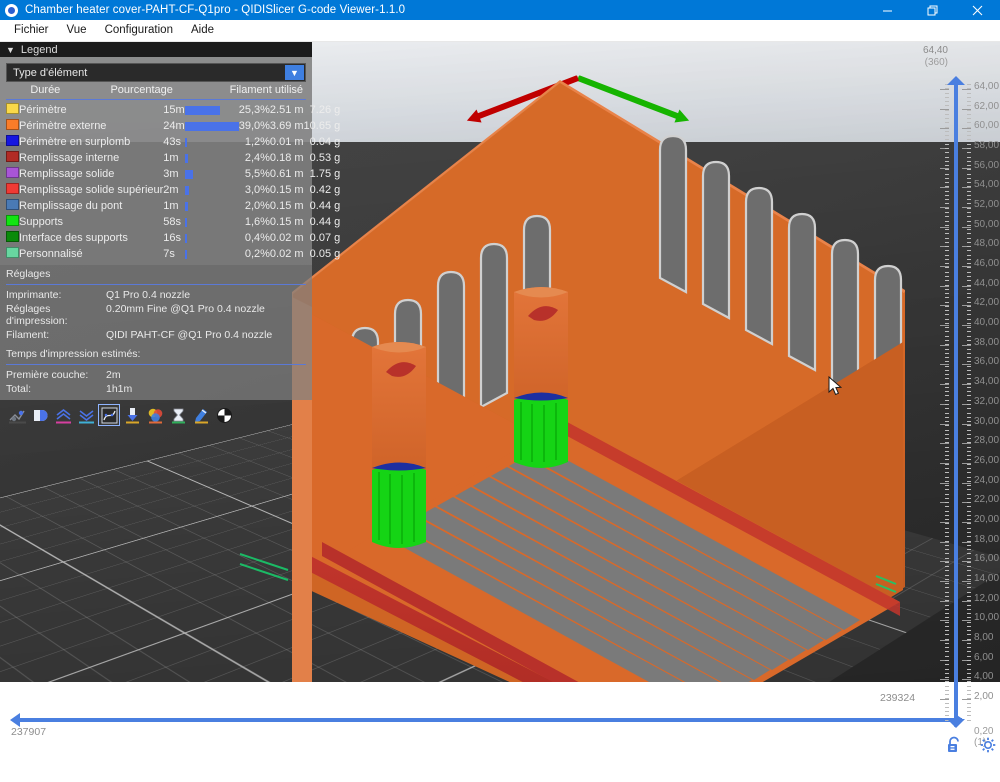 This screenshot has width=1000, height=782. Describe the element at coordinates (286, 110) in the screenshot. I see `legend-length: 2.51 m` at that location.